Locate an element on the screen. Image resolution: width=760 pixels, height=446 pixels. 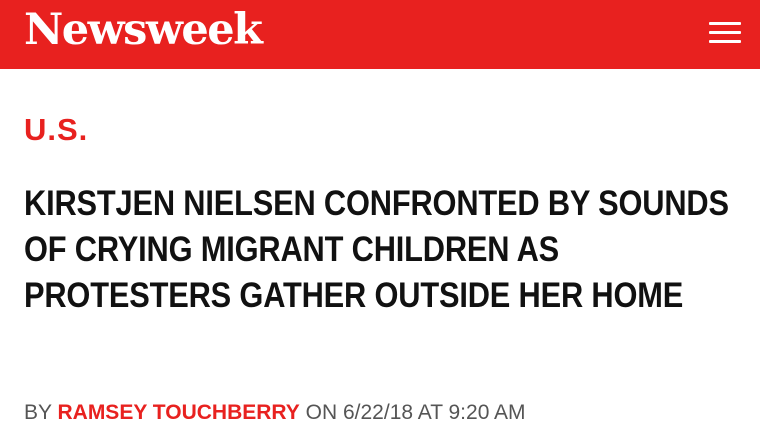
byline-at: AT is located at coordinates (430, 412).